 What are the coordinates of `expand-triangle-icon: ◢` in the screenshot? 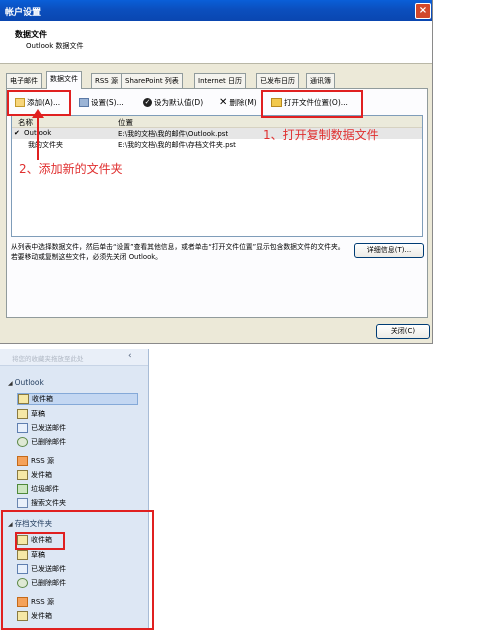 It's located at (10, 383).